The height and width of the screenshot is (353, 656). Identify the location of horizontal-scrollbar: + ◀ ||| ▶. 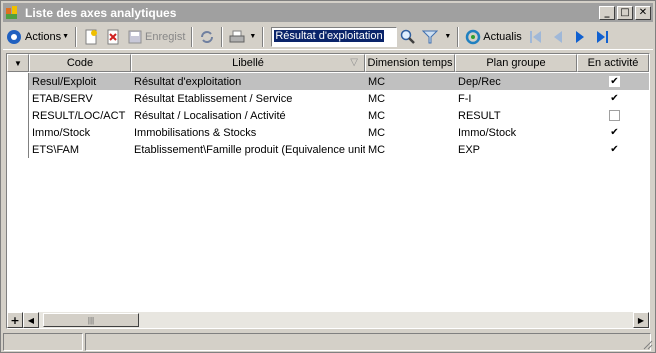
(328, 320).